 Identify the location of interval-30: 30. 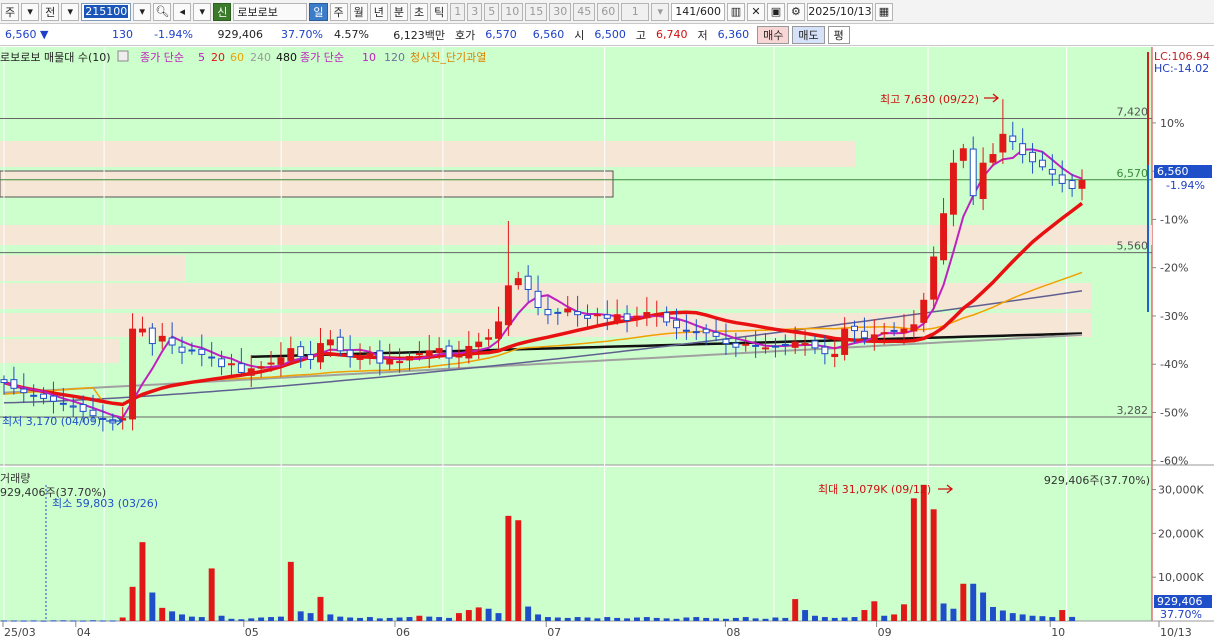
(560, 11).